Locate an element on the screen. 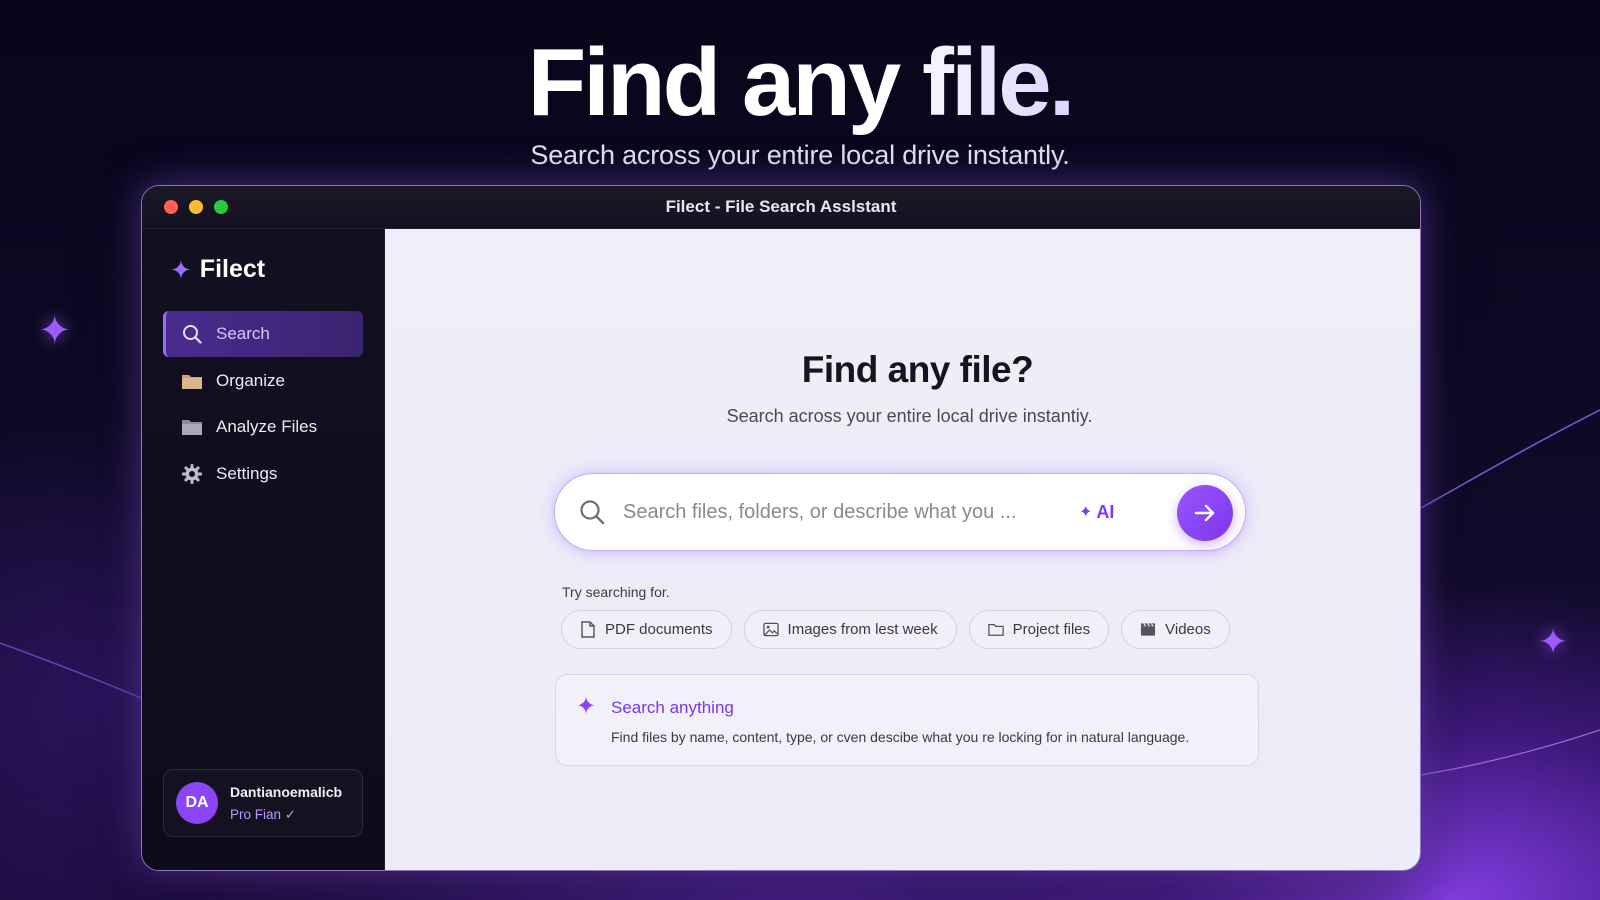 The width and height of the screenshot is (1600, 900). suggestion-chip-pdf: PDF documents is located at coordinates (646, 629).